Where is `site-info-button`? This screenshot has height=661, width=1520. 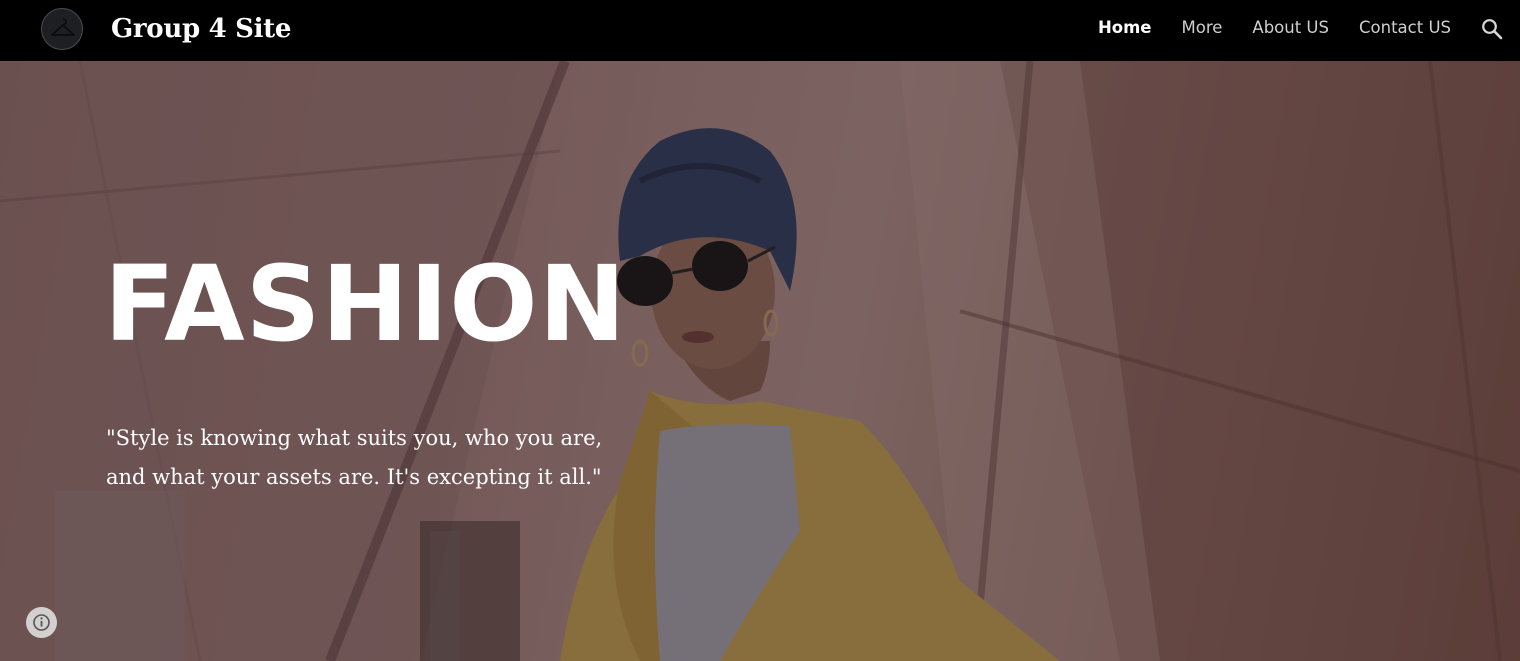
site-info-button is located at coordinates (41, 622).